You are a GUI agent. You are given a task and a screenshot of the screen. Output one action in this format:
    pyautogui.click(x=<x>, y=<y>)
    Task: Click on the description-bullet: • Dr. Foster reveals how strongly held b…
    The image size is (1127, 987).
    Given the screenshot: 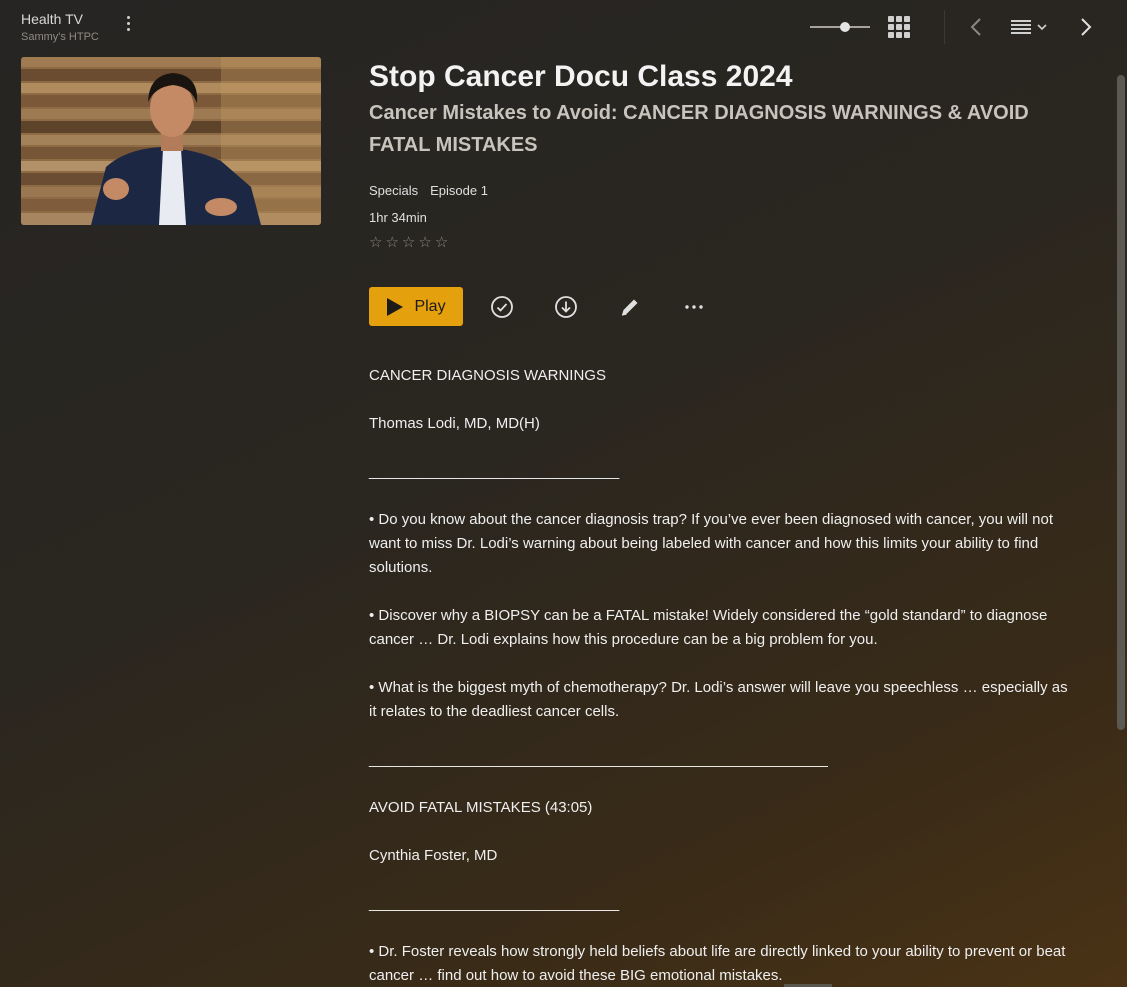 What is the action you would take?
    pyautogui.click(x=717, y=963)
    